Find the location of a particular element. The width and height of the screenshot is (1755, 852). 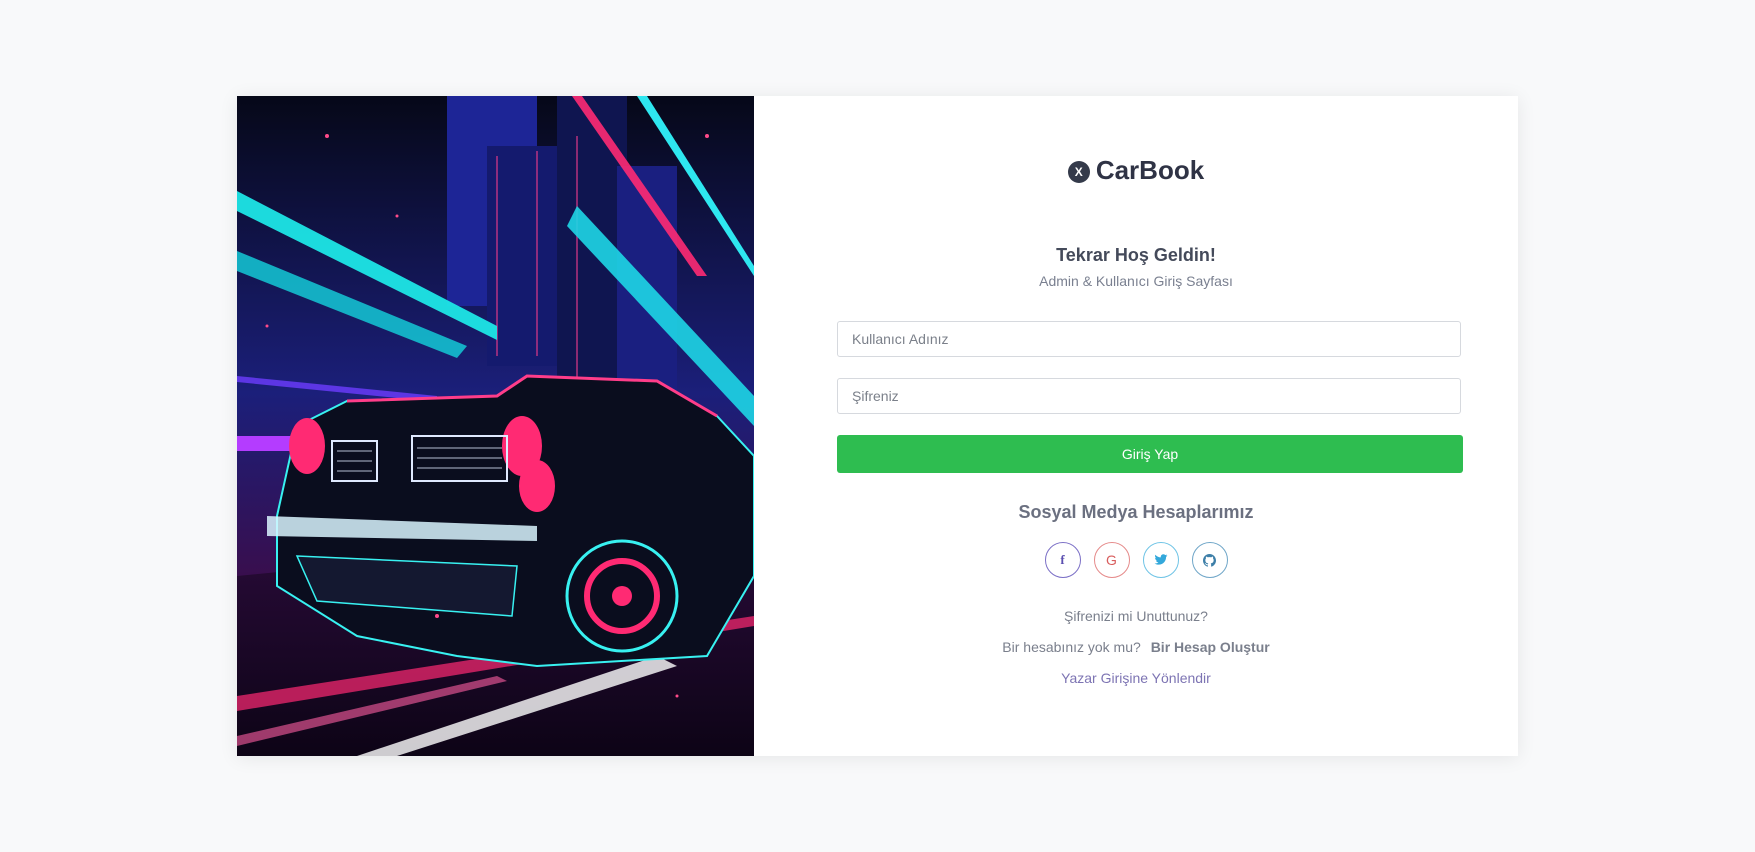

facebook-icon: f is located at coordinates (1062, 559).